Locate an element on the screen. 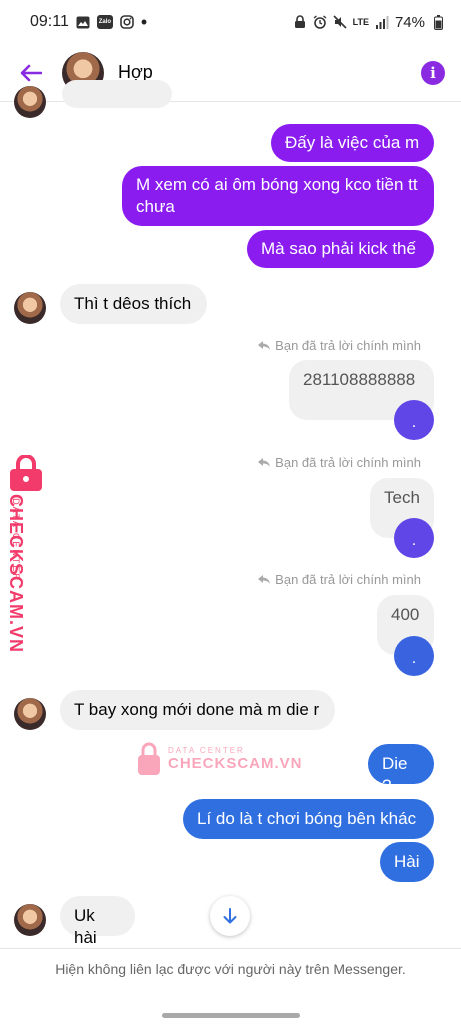 The width and height of the screenshot is (461, 1024). outgoing-message: Lí do là t chơi bóng bên khác is located at coordinates (308, 819).